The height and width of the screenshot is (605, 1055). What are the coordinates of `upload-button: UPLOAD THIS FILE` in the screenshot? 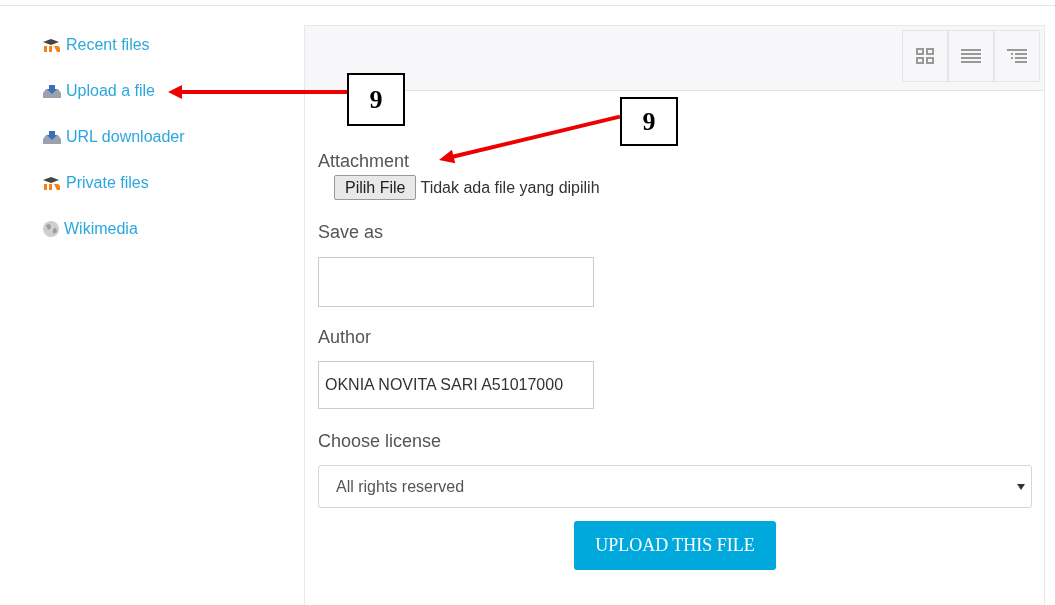 It's located at (675, 545).